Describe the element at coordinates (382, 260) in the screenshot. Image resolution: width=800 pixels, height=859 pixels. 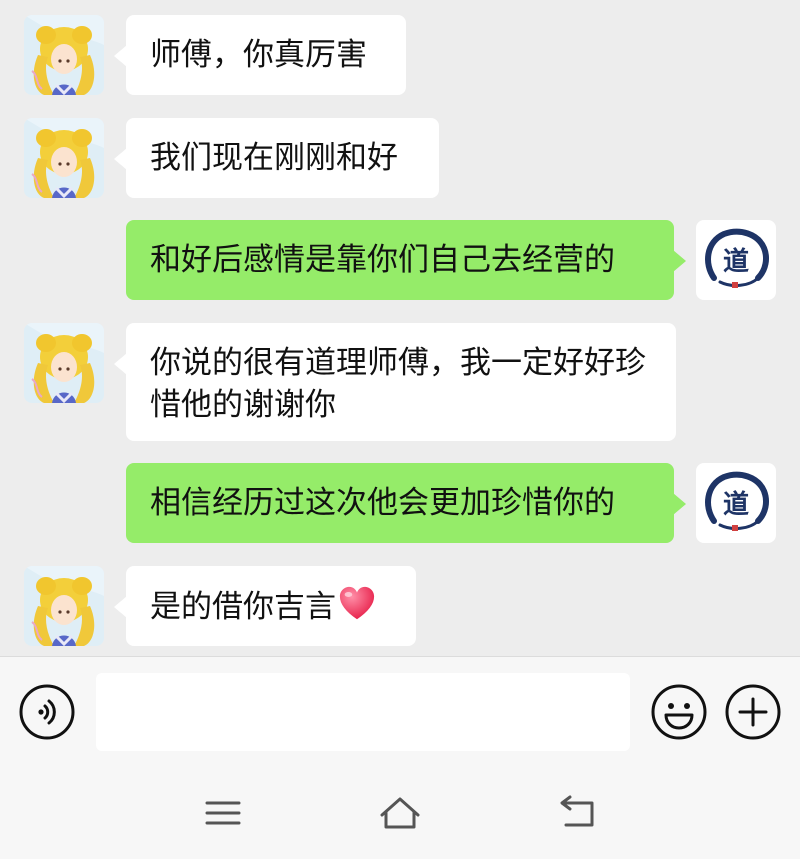
I see `message-text: 和好后感情是靠你们自己去经营的` at that location.